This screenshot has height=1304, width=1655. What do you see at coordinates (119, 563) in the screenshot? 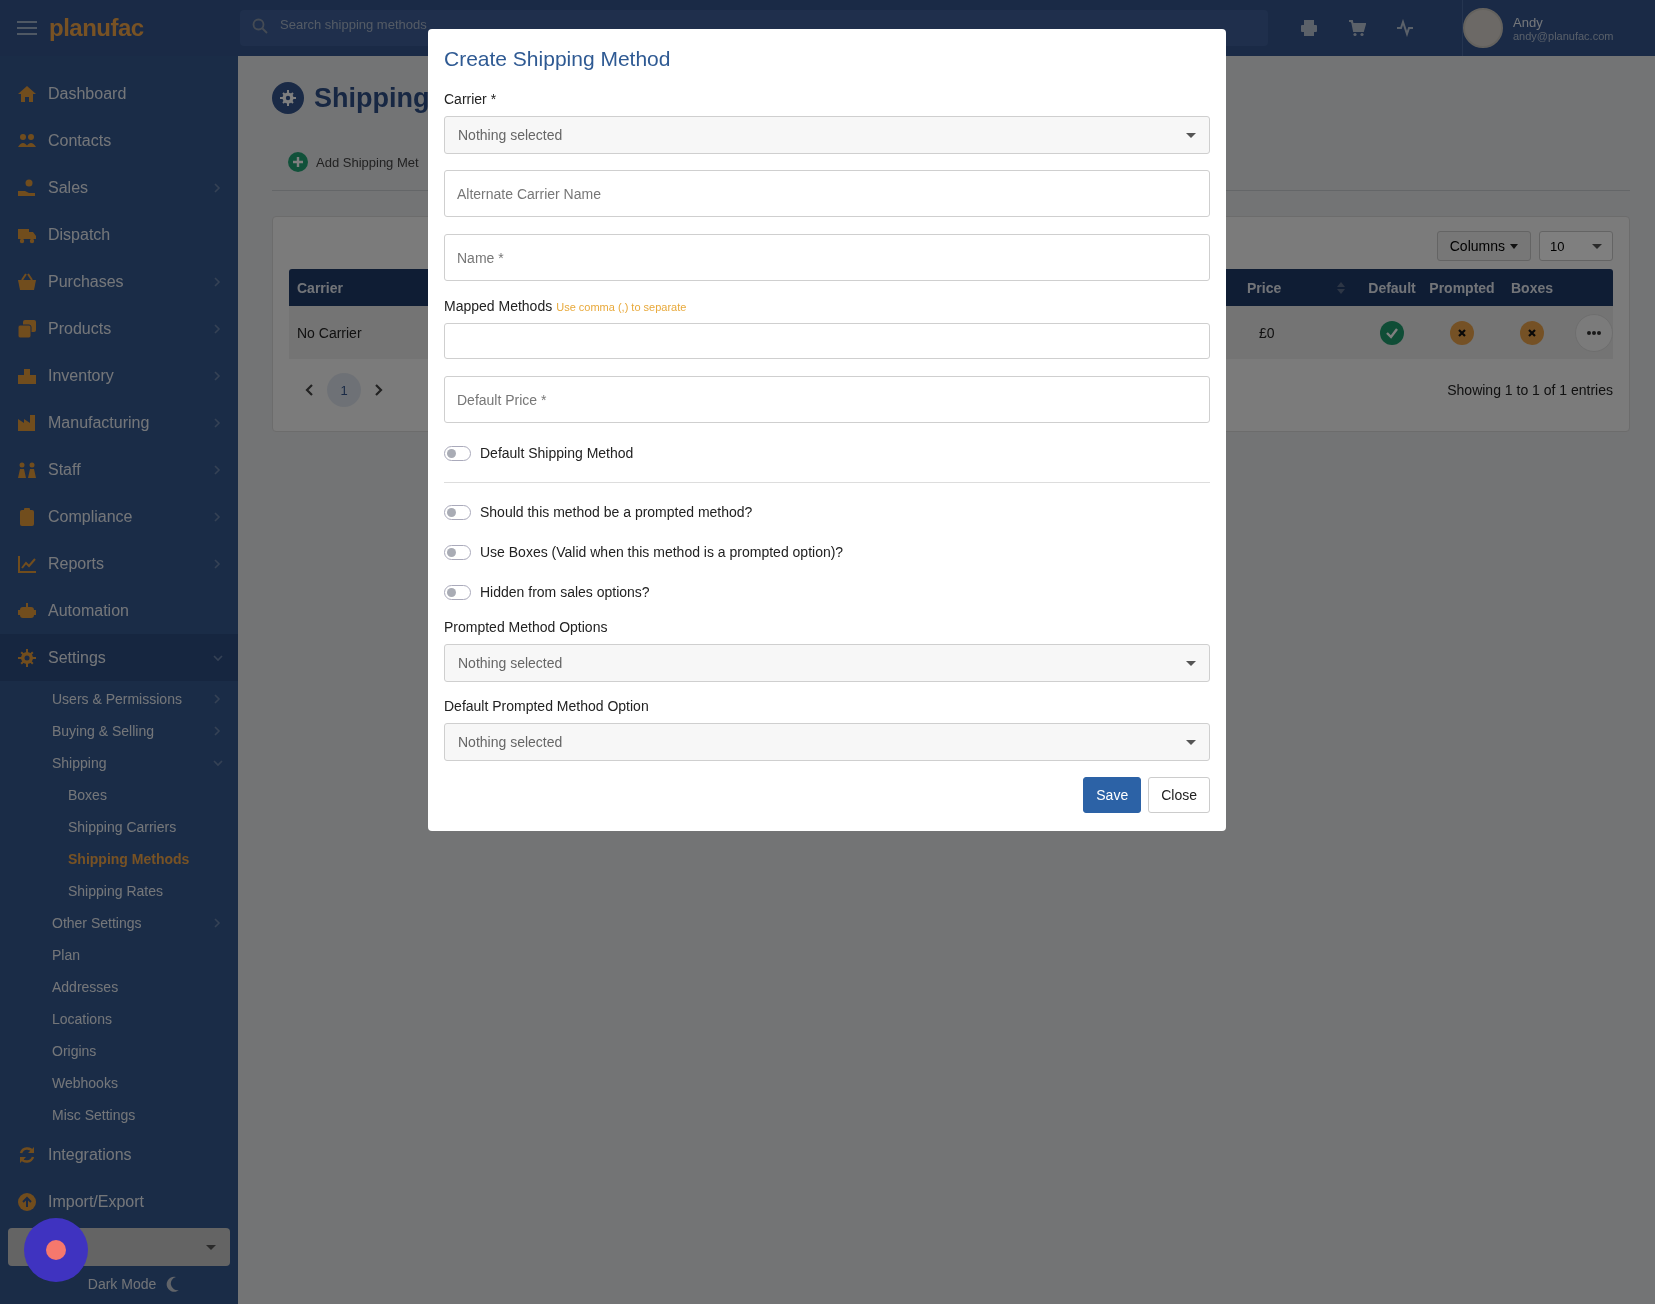
I see `sidebar-item: Reports` at bounding box center [119, 563].